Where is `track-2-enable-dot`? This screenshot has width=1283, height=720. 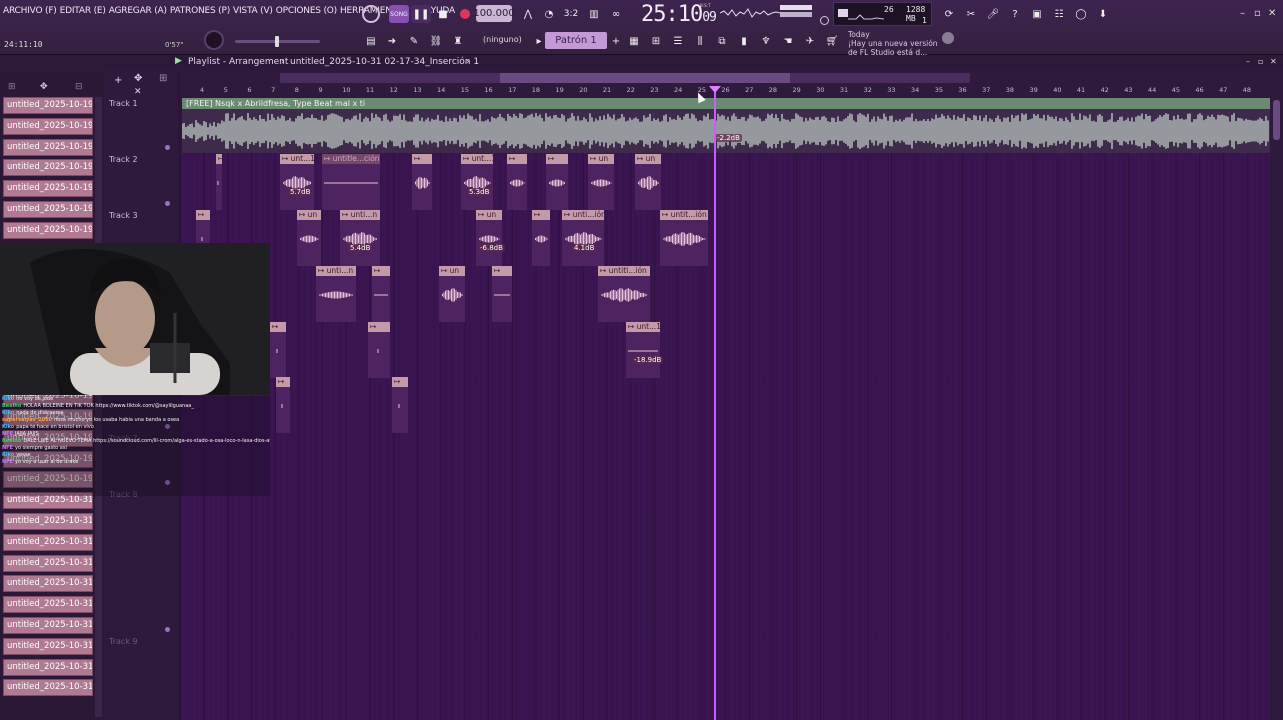
track-2-enable-dot is located at coordinates (167, 203).